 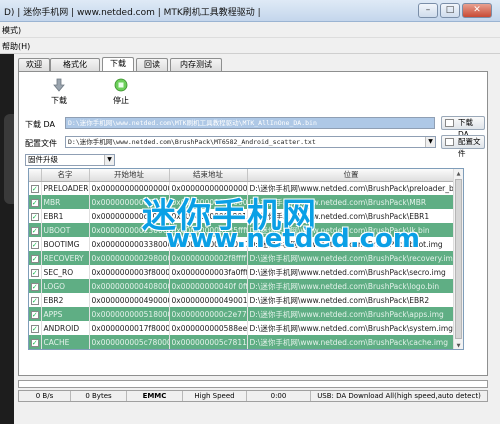 What do you see at coordinates (118, 64) in the screenshot?
I see `tab-download: 下载` at bounding box center [118, 64].